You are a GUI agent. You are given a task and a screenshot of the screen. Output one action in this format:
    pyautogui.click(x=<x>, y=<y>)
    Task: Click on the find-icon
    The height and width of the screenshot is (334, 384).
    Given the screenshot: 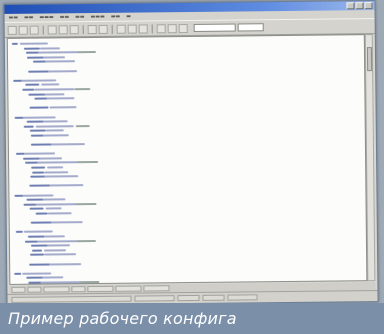 What is the action you would take?
    pyautogui.click(x=121, y=29)
    